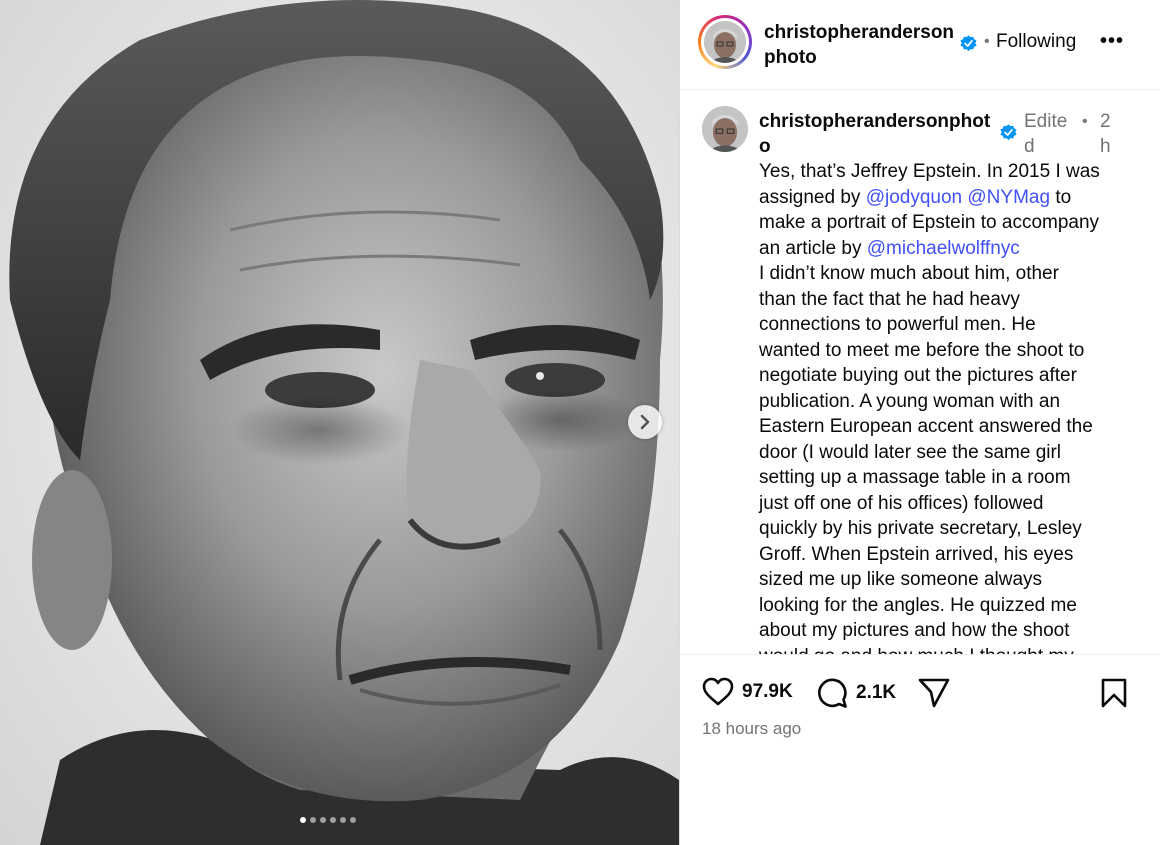  I want to click on caption-text-segment: than the fact that he had heavy, so click(889, 299).